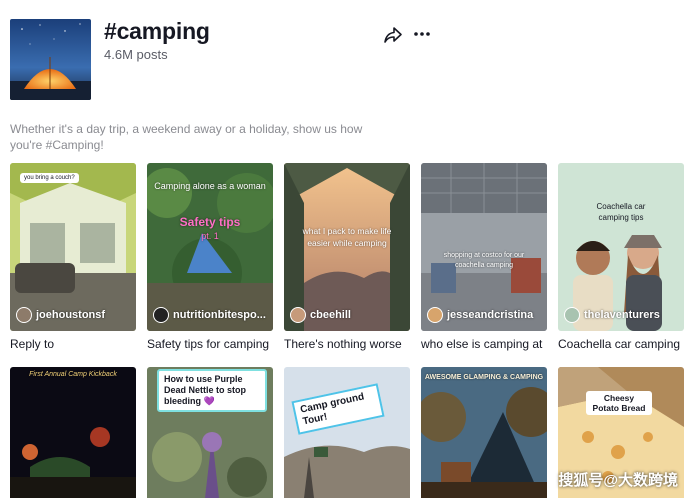 The height and width of the screenshot is (498, 692). I want to click on overlay-title: Coachella car camping tips, so click(621, 212).